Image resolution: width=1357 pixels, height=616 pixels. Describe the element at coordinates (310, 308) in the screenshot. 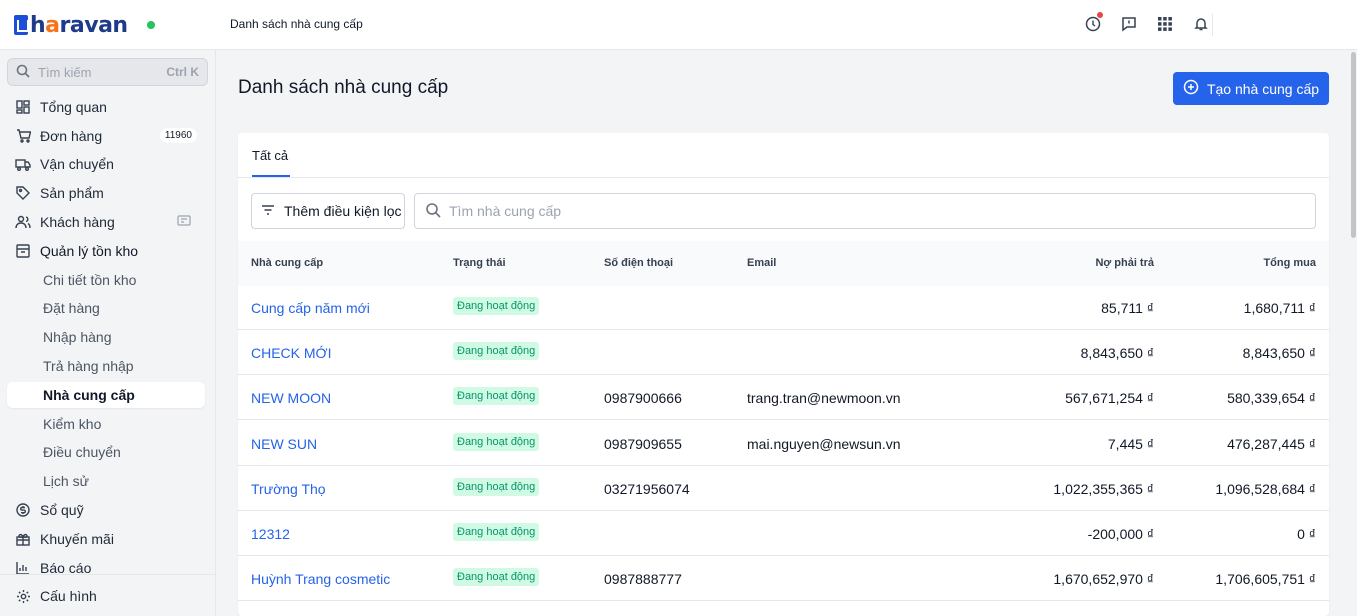

I see `supplier-name-link: Cung cấp năm mới` at that location.